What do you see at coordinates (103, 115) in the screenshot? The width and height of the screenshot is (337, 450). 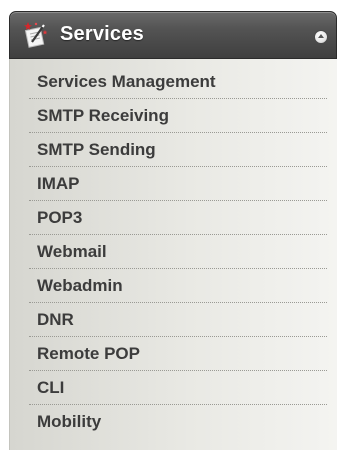 I see `menu-item-label: SMTP Receiving` at bounding box center [103, 115].